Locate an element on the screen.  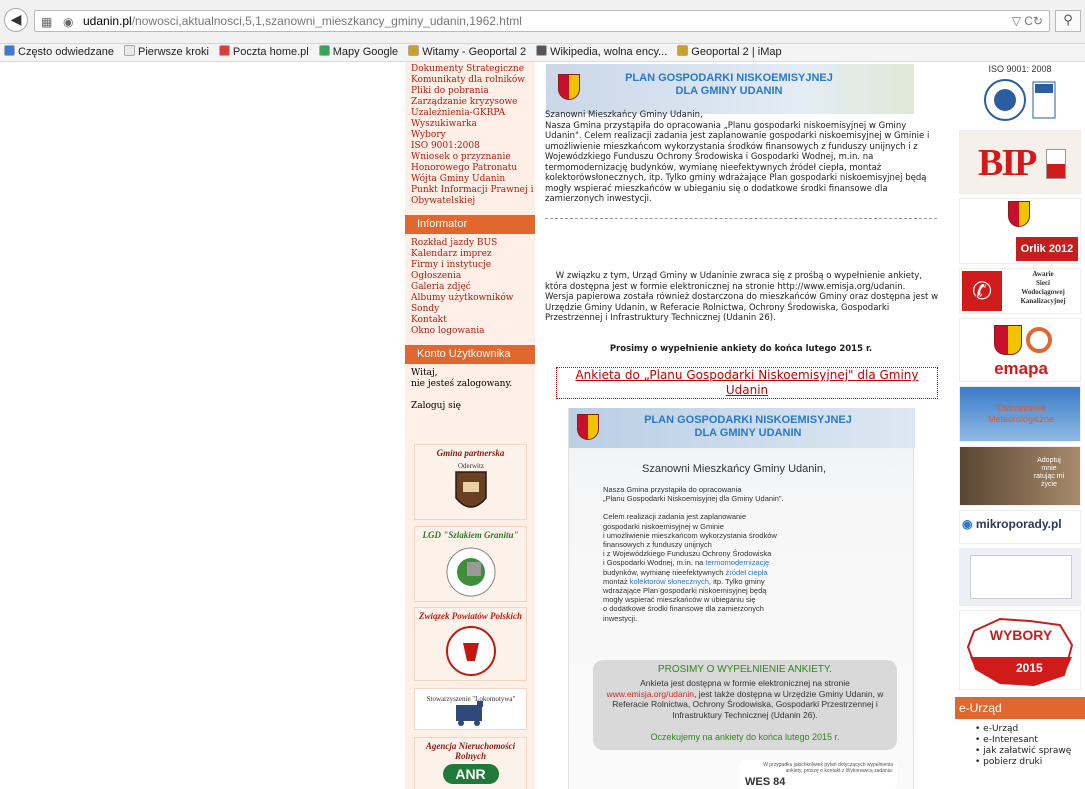
poster-crest-icon is located at coordinates (588, 427).